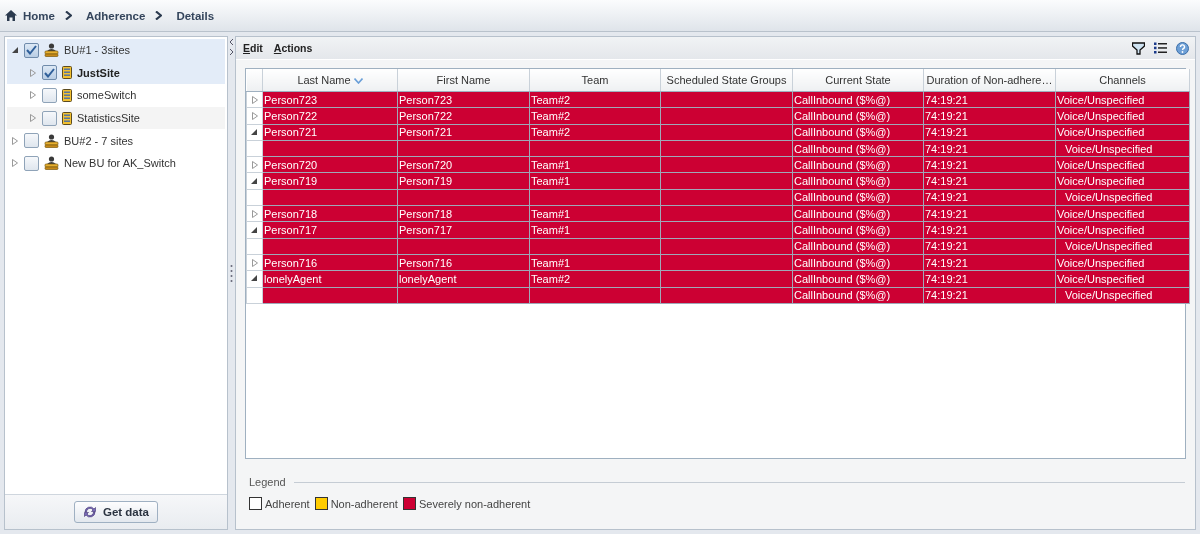 This screenshot has width=1200, height=534. I want to click on help-icon, so click(1182, 48).